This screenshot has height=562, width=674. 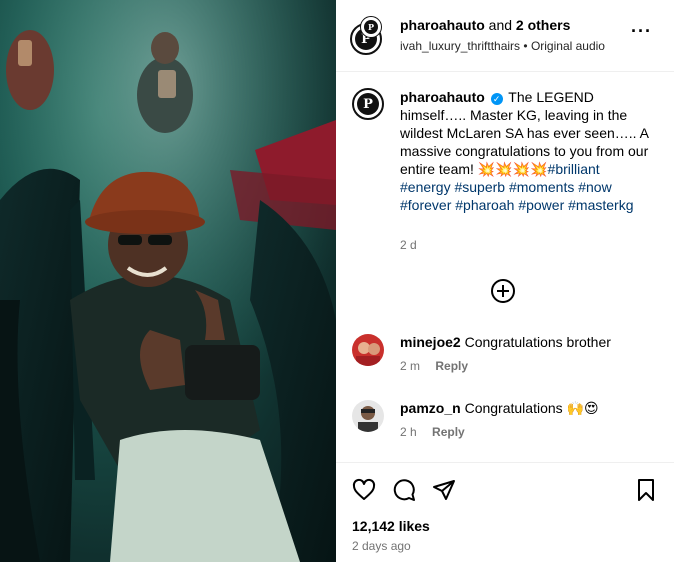 I want to click on comment-text: minejoe2 Congratulations brother, so click(x=505, y=342).